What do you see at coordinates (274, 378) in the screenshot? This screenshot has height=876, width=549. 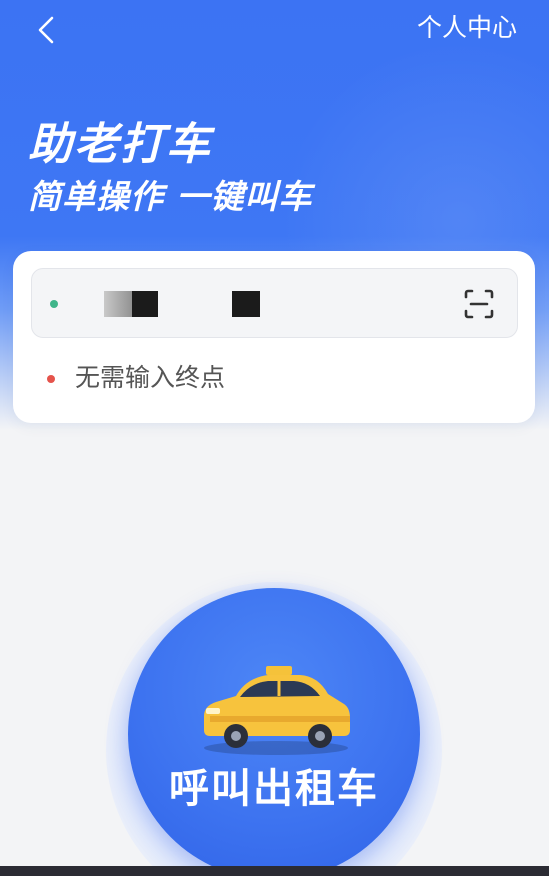 I see `destination-field: 无需输入终点` at bounding box center [274, 378].